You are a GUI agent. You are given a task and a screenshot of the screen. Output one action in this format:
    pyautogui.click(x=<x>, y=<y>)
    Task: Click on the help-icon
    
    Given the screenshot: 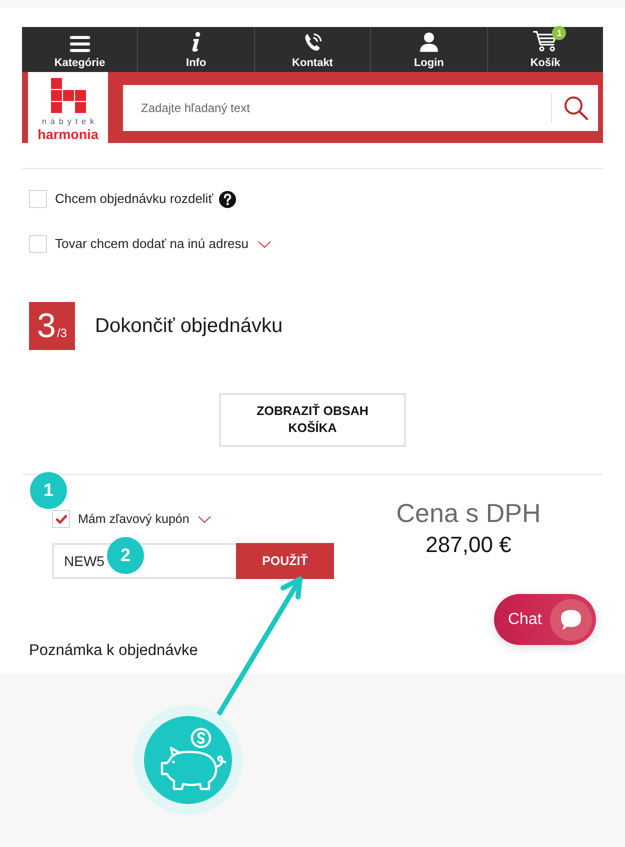 What is the action you would take?
    pyautogui.click(x=227, y=199)
    